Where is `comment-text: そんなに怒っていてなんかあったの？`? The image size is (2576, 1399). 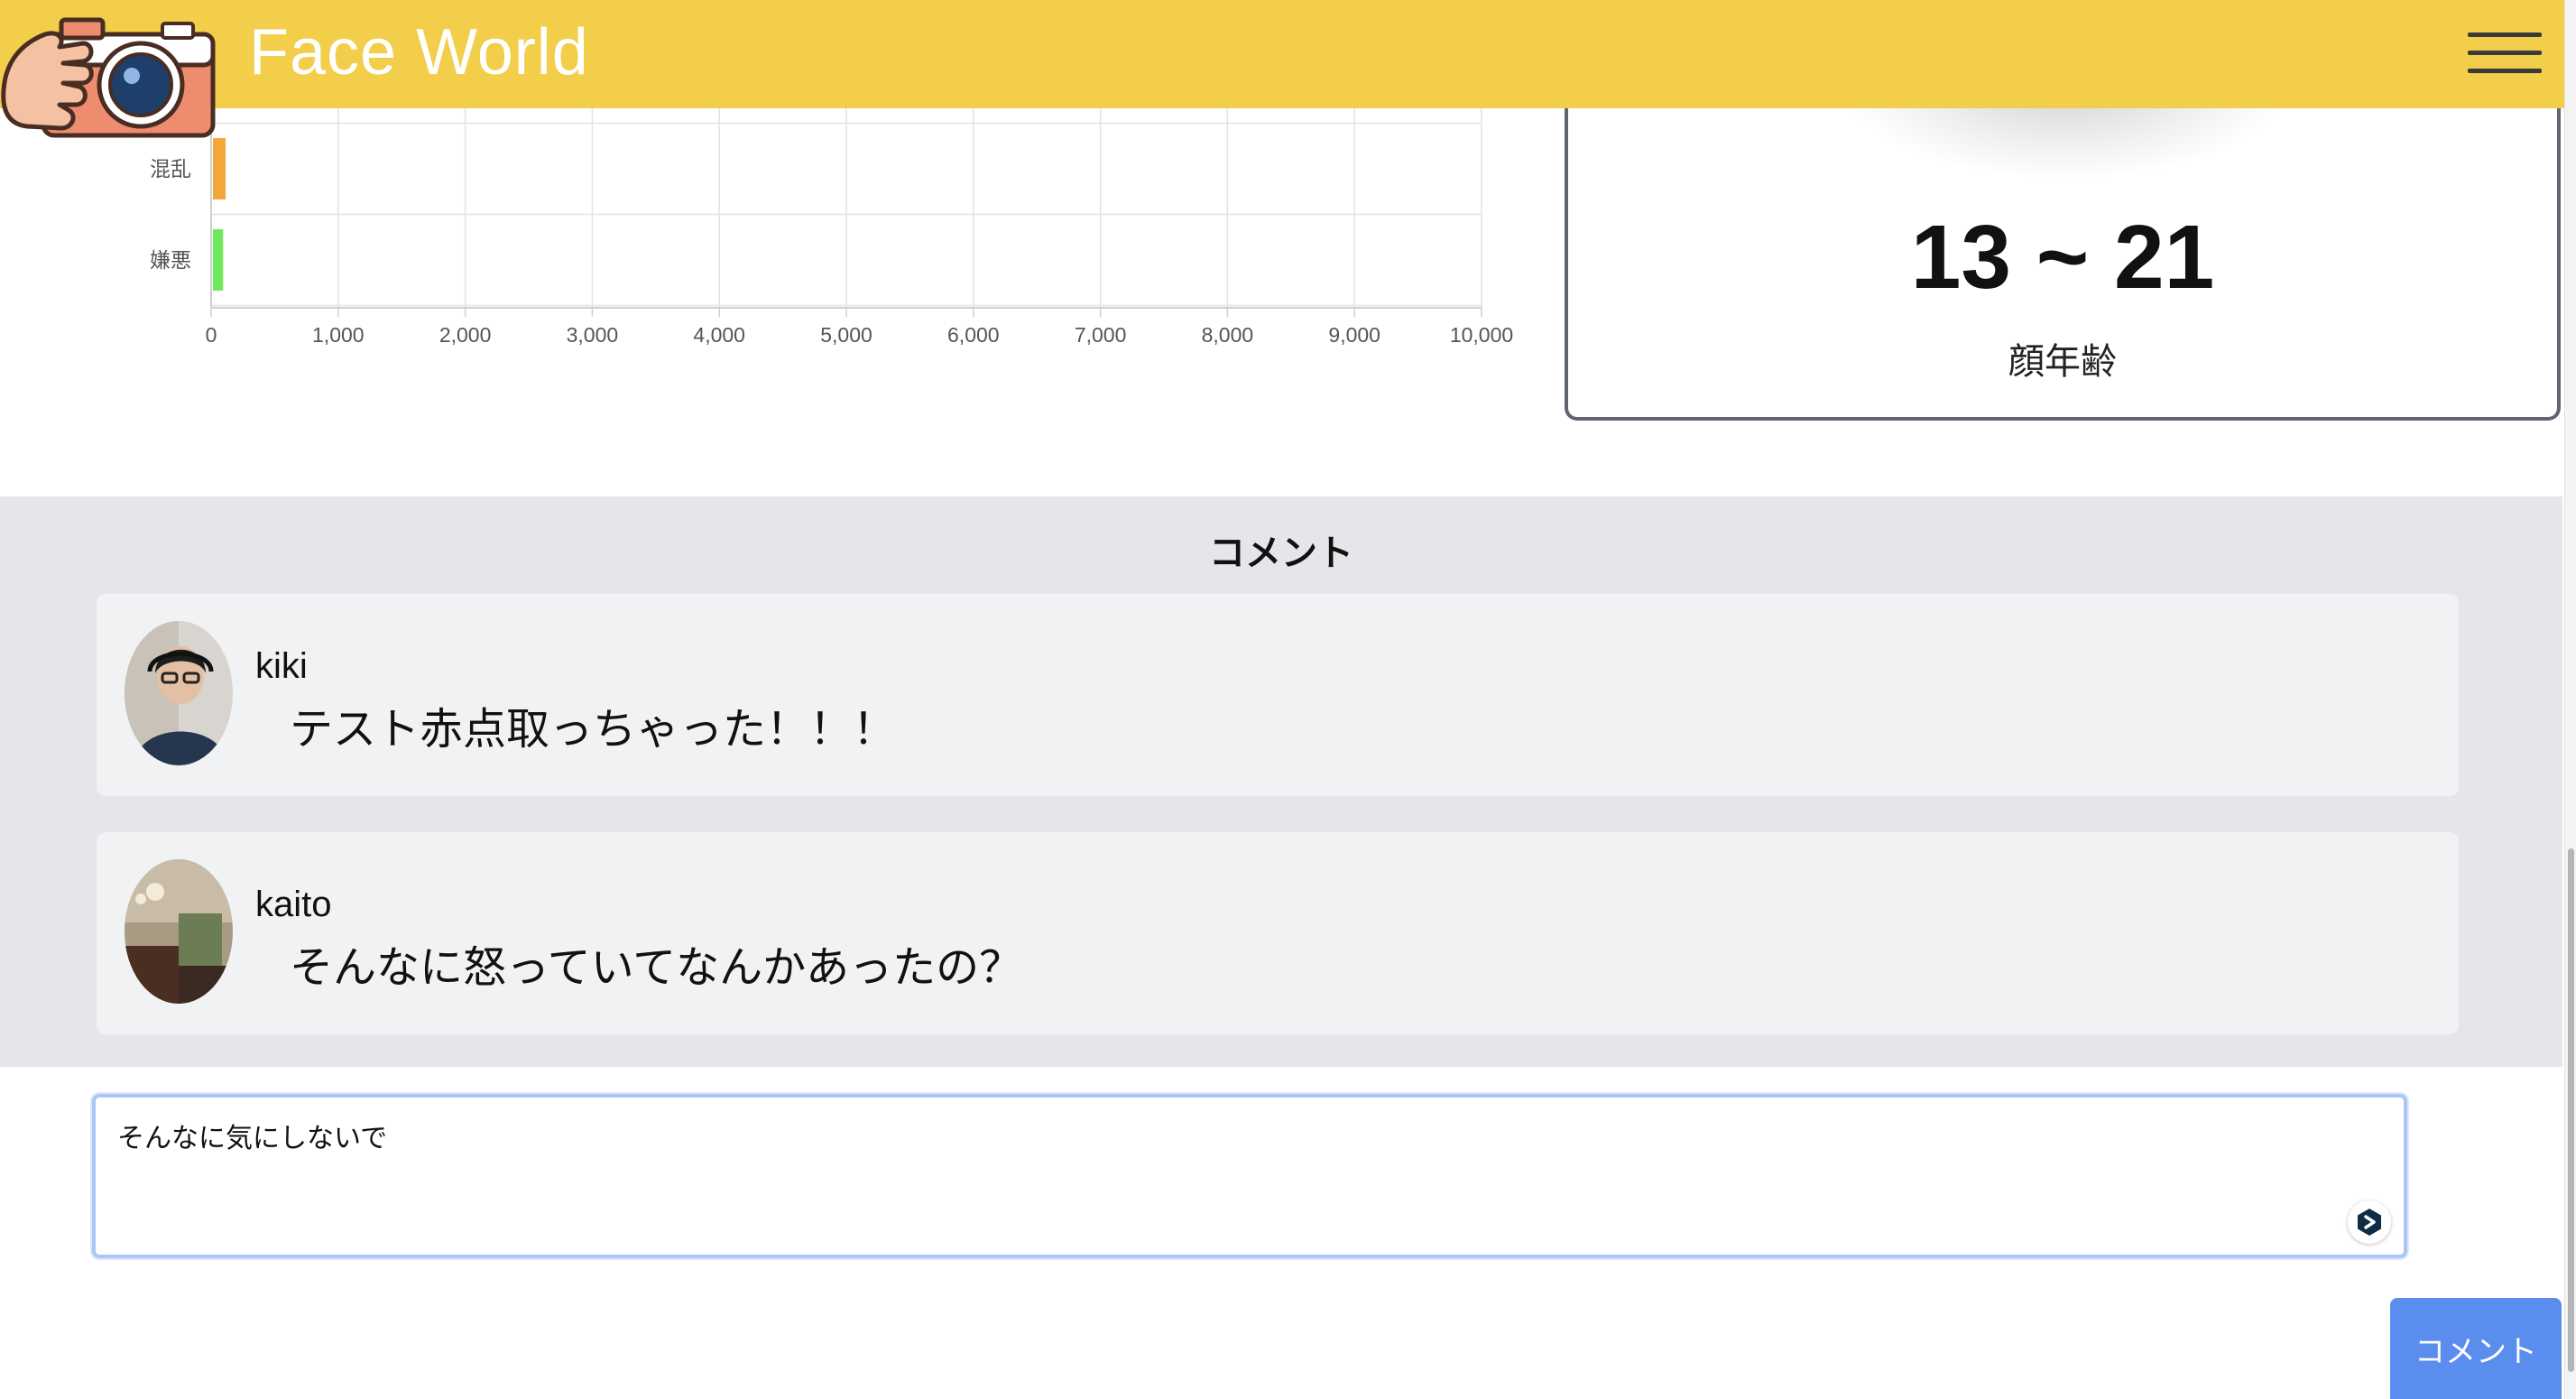
comment-text: そんなに怒っていてなんかあったの？ is located at coordinates (656, 968).